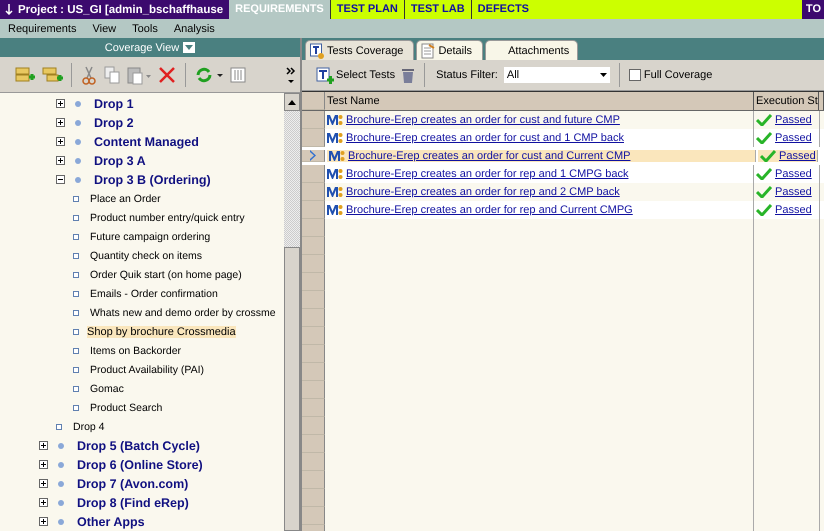  Describe the element at coordinates (813, 9) in the screenshot. I see `module-tab: TO` at that location.